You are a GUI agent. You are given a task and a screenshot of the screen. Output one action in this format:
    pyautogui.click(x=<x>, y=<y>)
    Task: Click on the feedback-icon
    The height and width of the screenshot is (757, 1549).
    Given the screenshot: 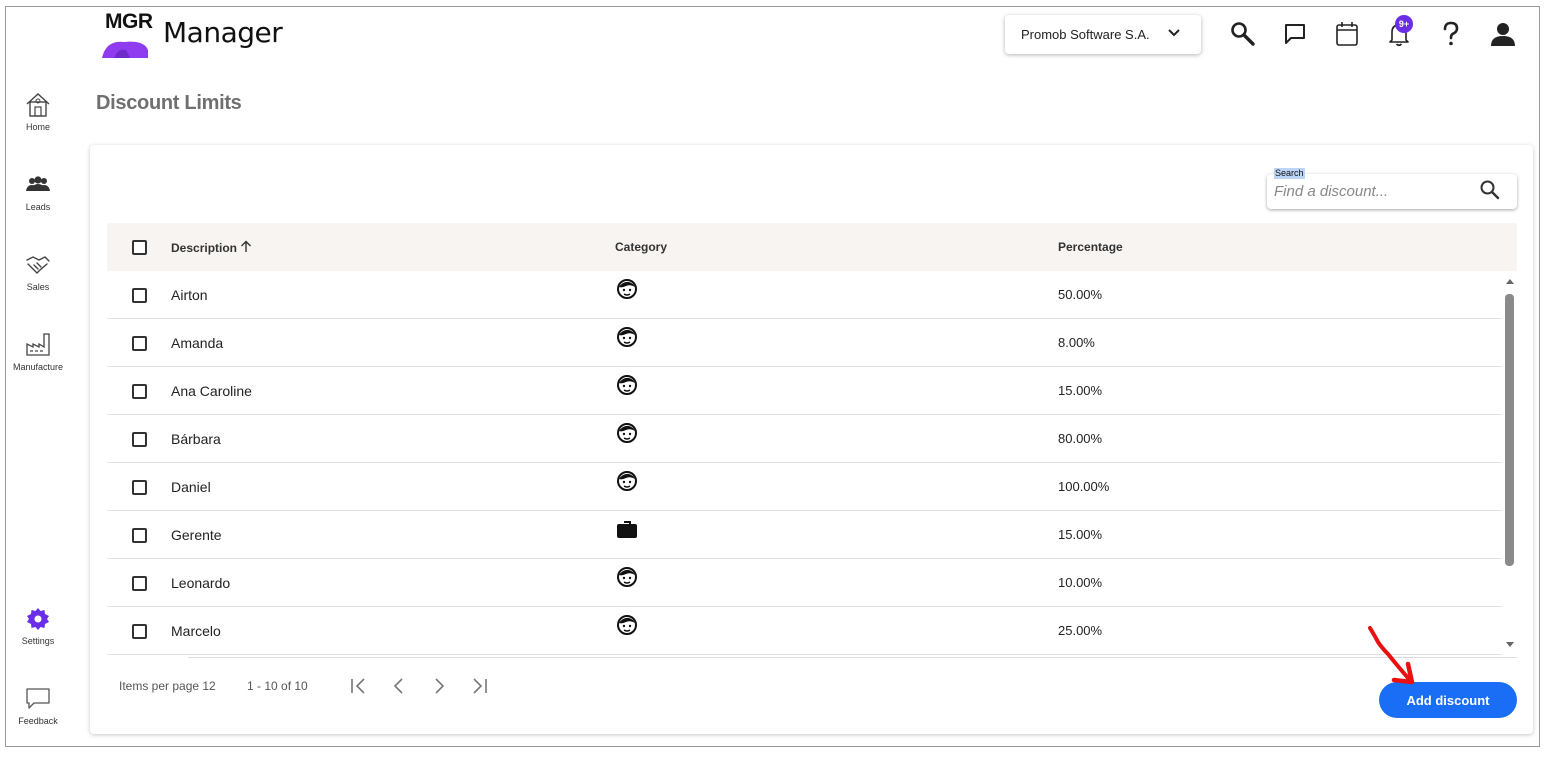 What is the action you would take?
    pyautogui.click(x=38, y=698)
    